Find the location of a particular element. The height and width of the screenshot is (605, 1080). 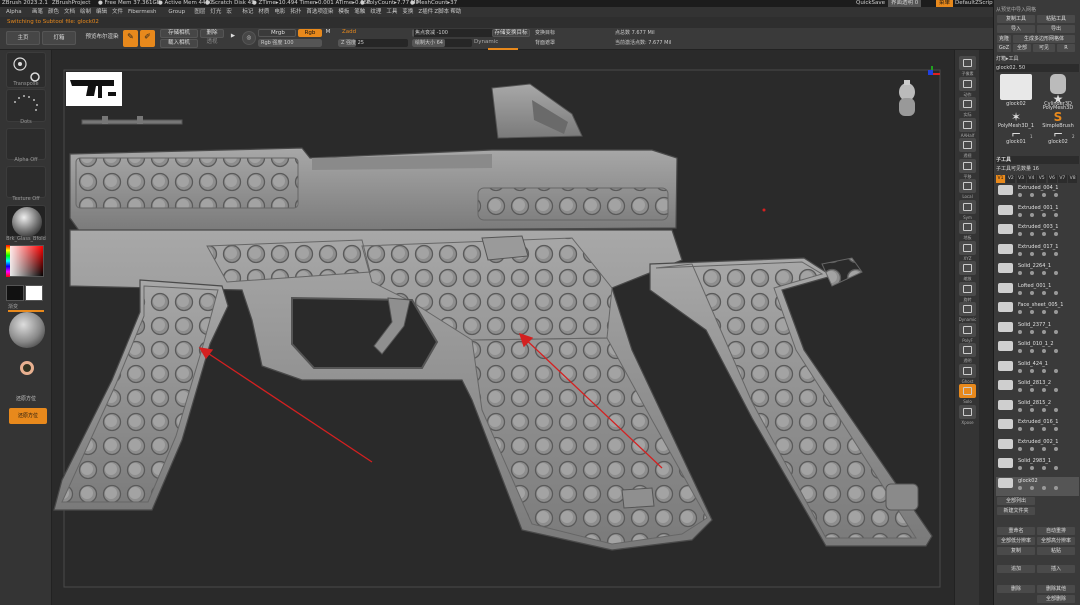

load-camera-button: 载入相机 is located at coordinates (179, 43).